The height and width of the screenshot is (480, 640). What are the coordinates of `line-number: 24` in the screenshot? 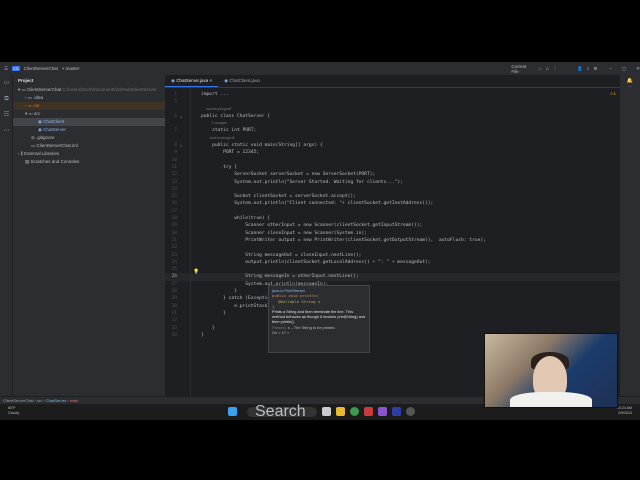 It's located at (174, 262).